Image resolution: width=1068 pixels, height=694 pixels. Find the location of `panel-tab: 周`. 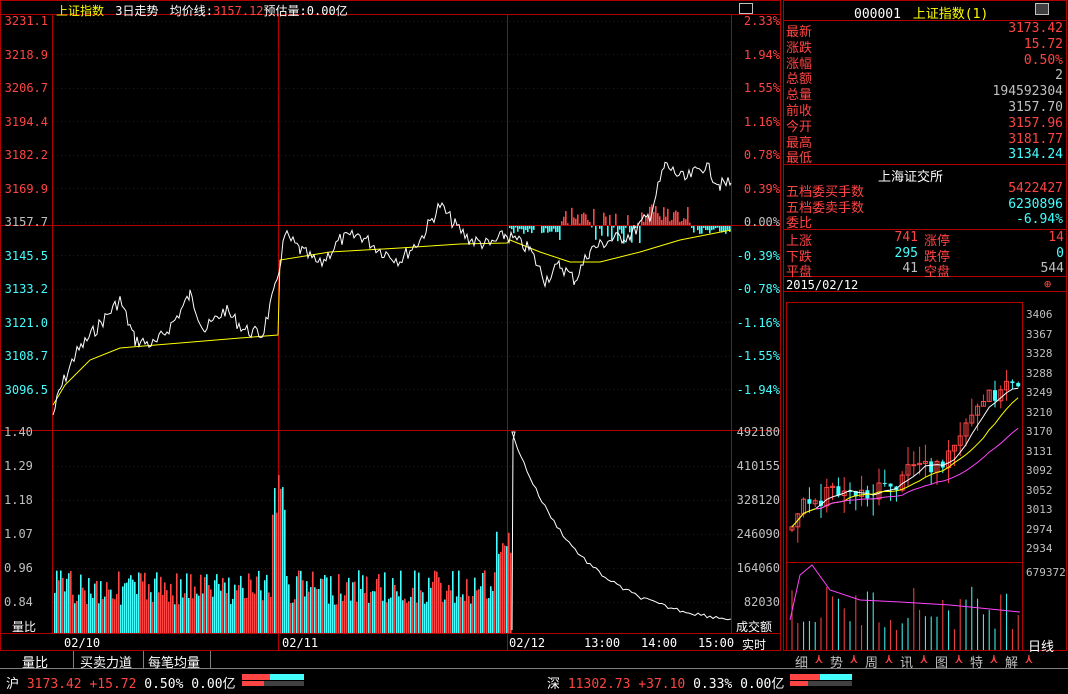

panel-tab: 周 is located at coordinates (871, 661).